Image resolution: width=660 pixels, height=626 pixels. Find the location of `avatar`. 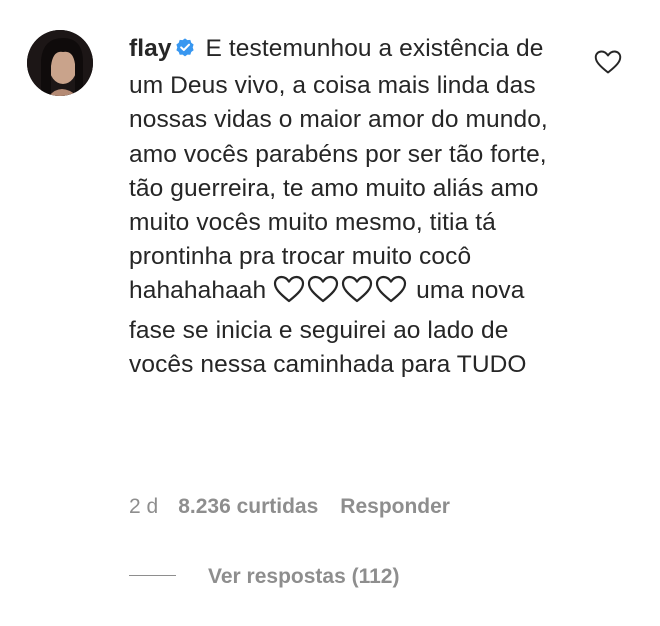

avatar is located at coordinates (60, 63).